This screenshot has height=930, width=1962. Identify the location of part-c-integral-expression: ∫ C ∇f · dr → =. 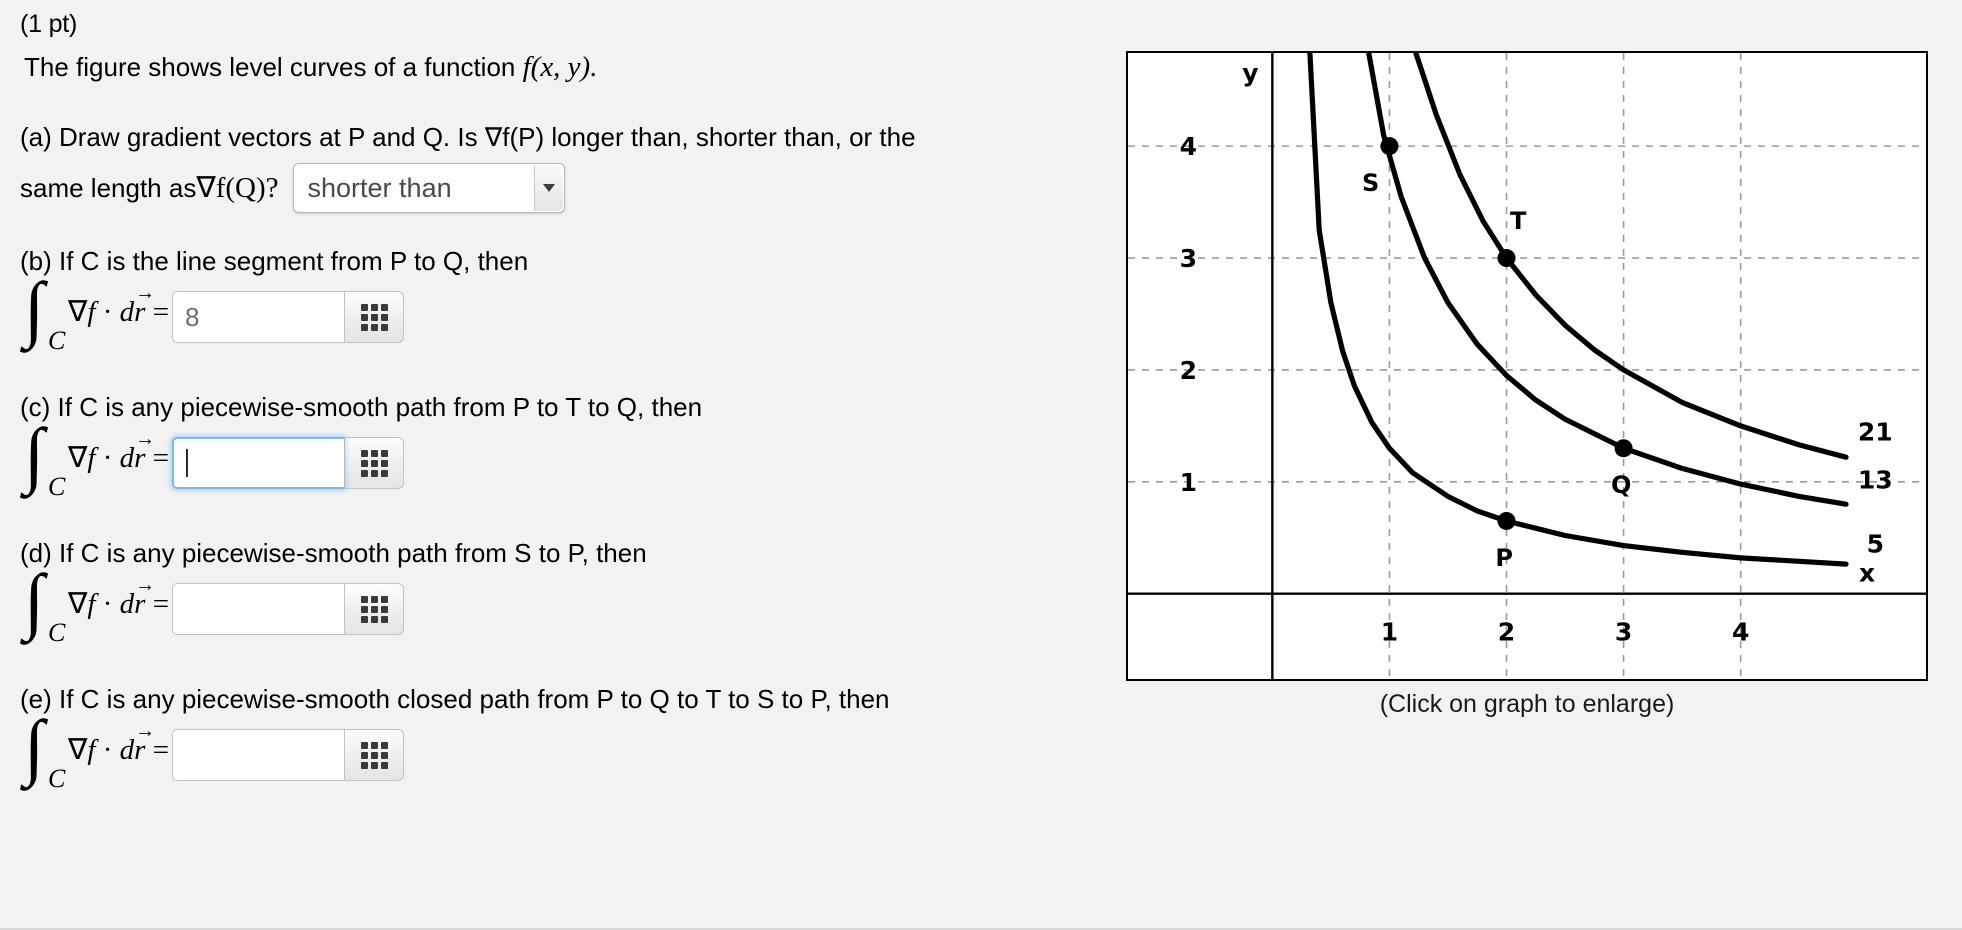
(96, 461).